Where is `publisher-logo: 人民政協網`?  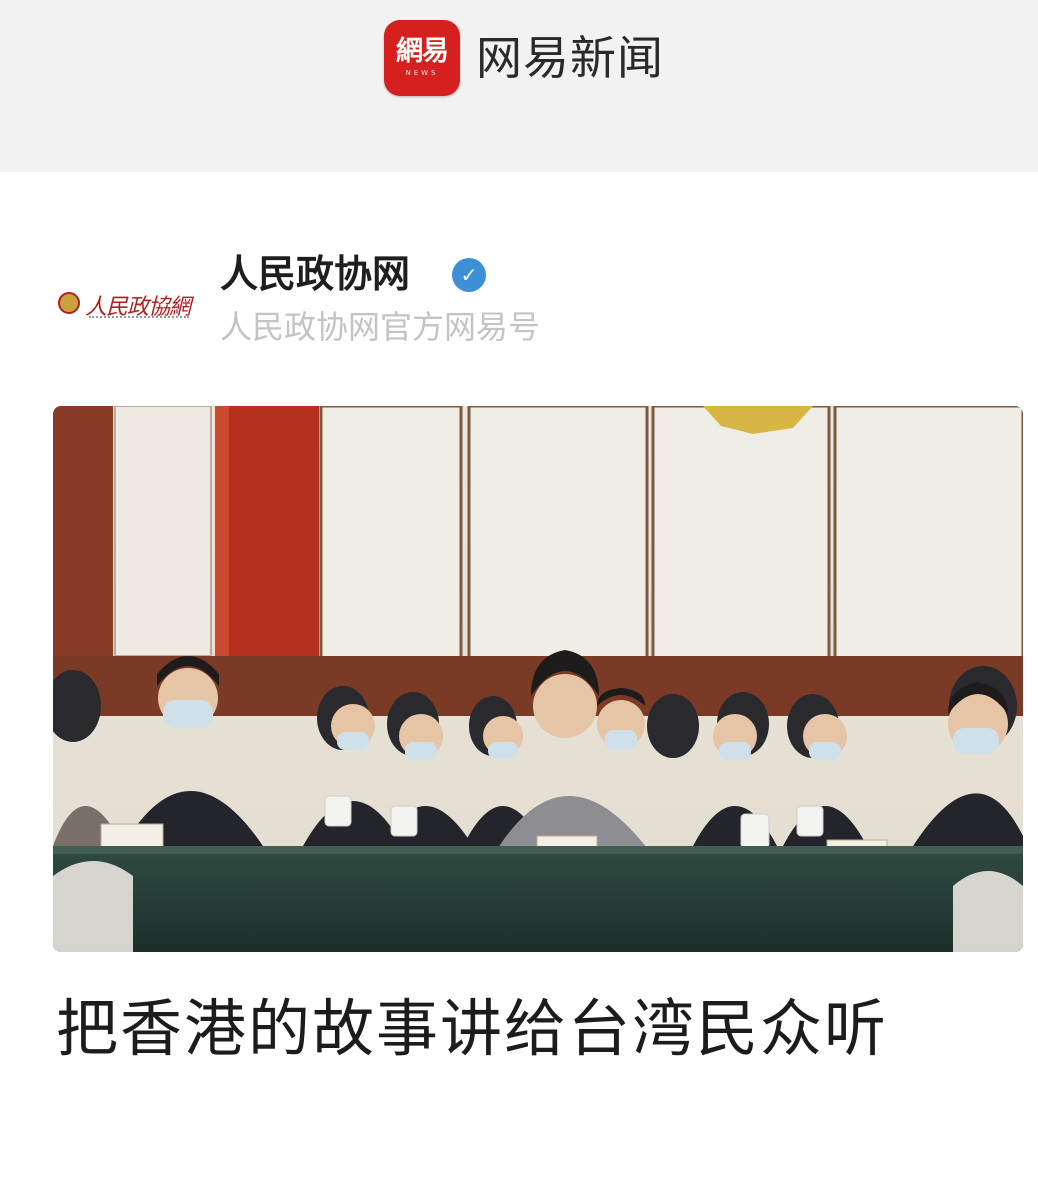
publisher-logo: 人民政協網 is located at coordinates (128, 307).